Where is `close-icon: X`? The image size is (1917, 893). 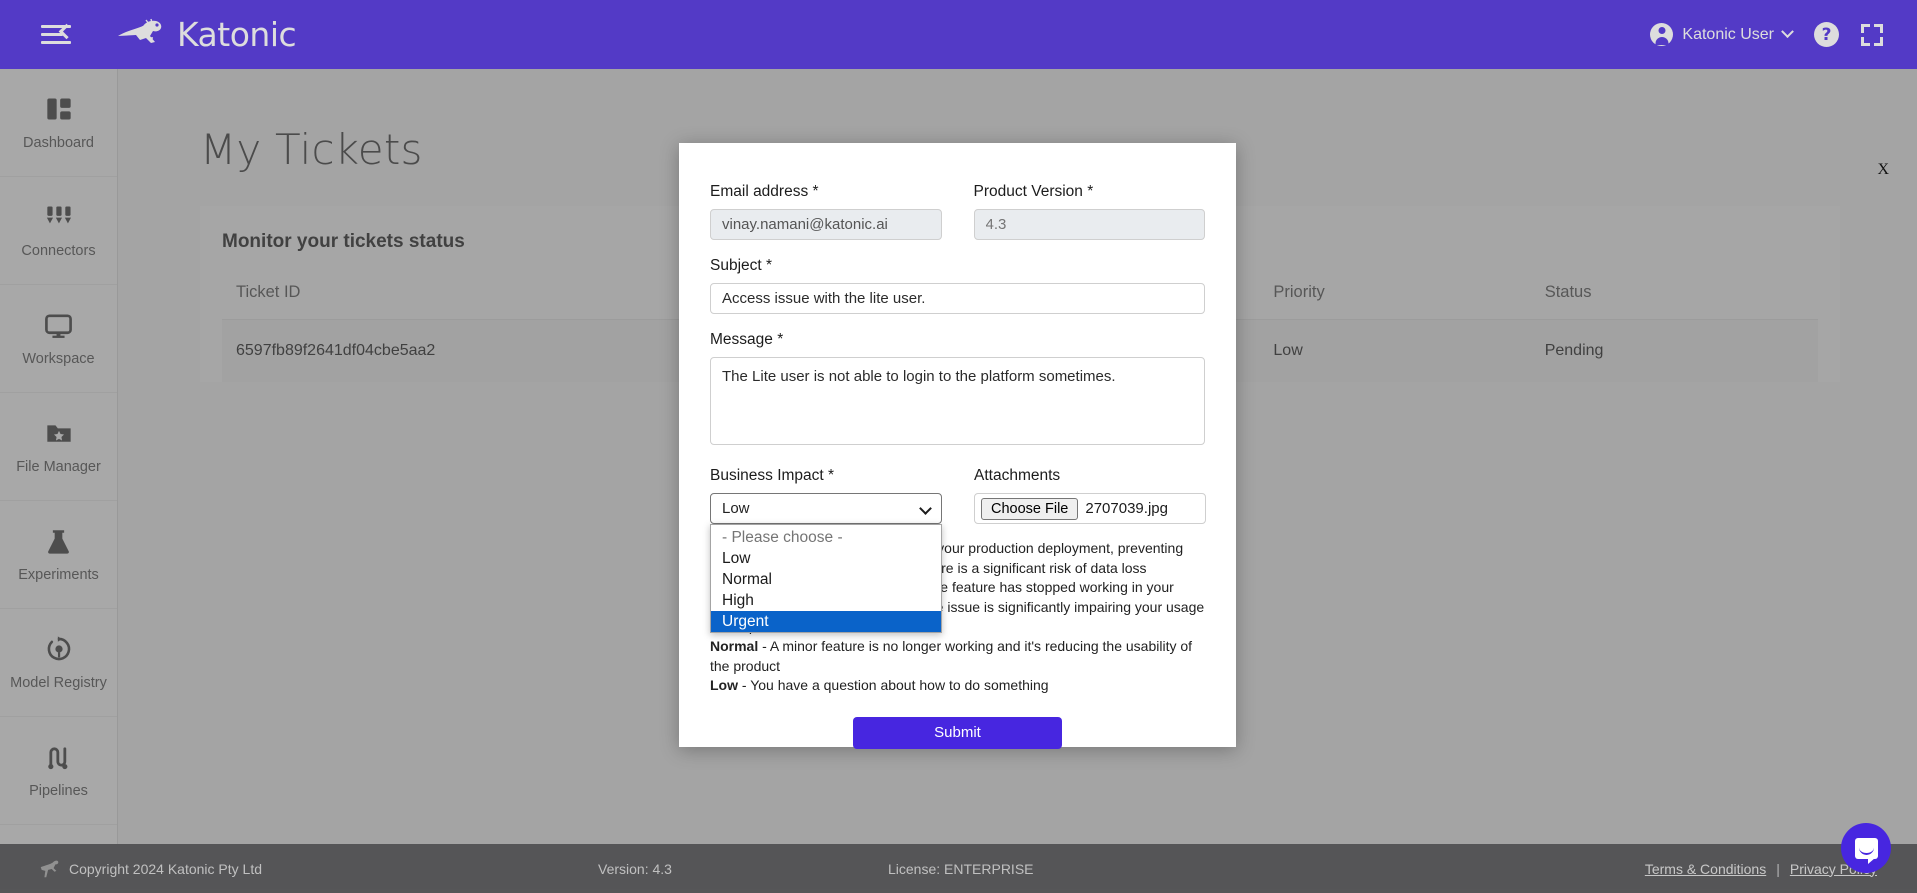
close-icon: X is located at coordinates (1883, 170).